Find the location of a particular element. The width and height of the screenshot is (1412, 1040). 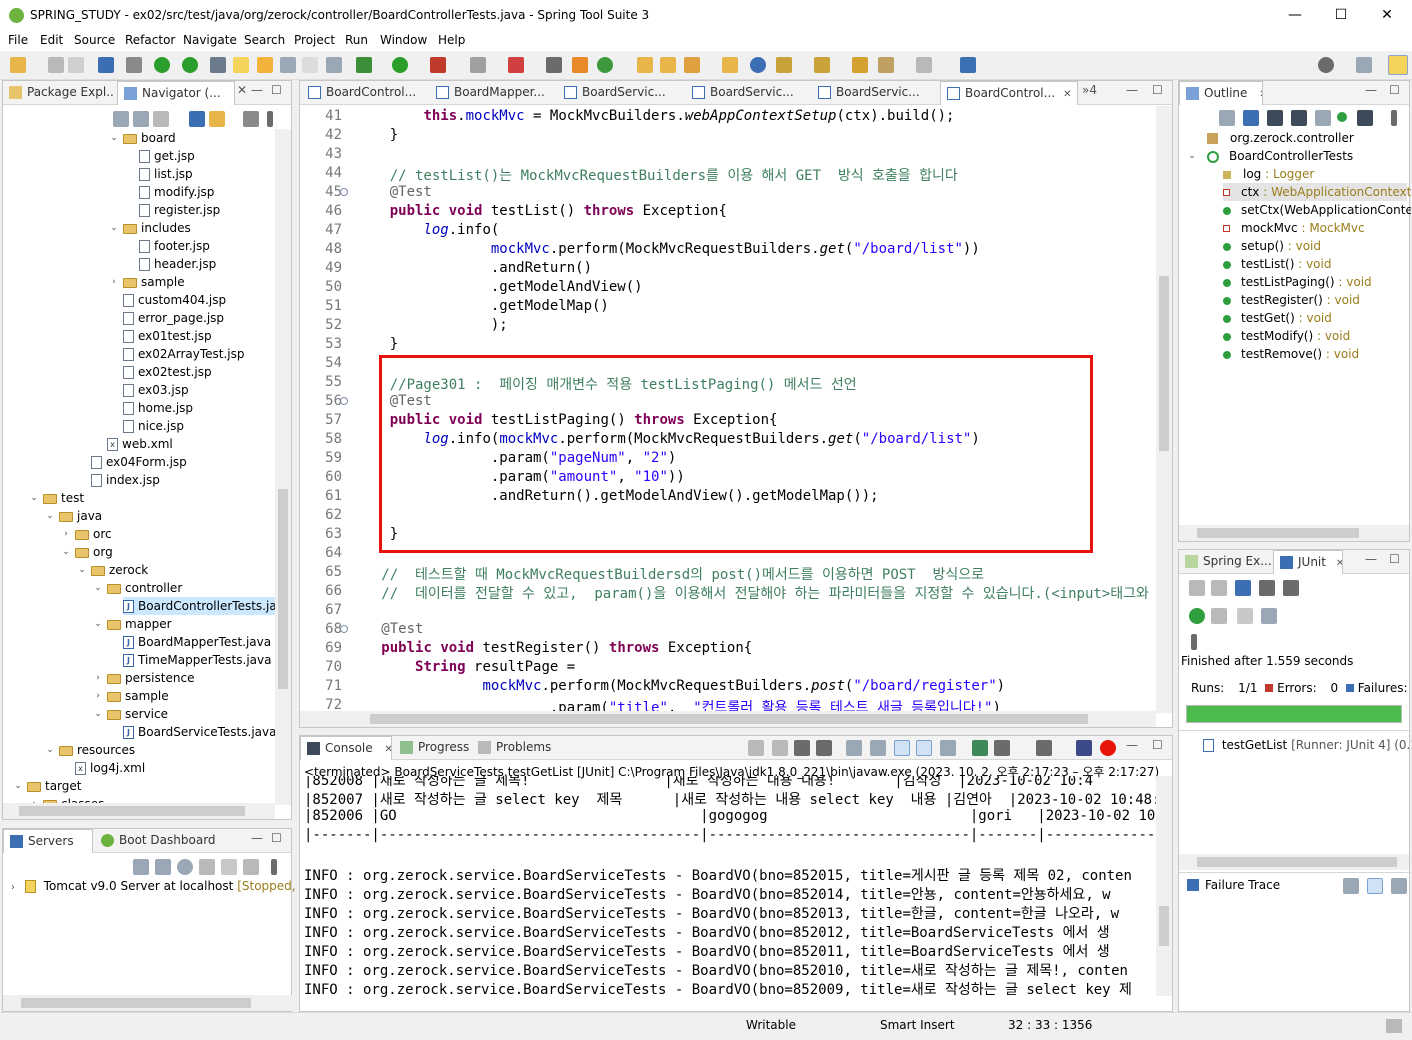

rerun-failed-icon is located at coordinates (1219, 616).